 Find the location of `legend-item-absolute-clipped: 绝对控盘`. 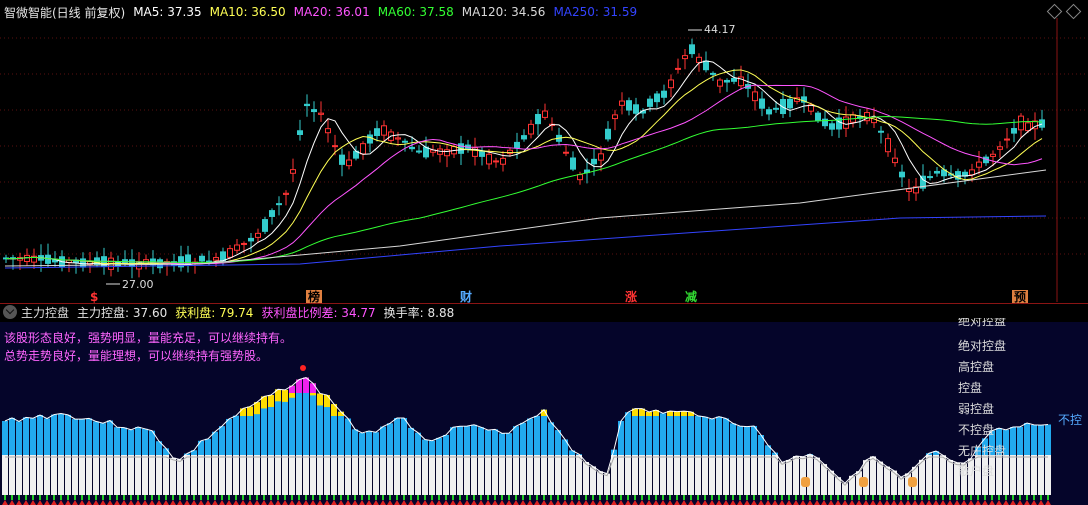

legend-item-absolute-clipped: 绝对控盘 is located at coordinates (982, 323).